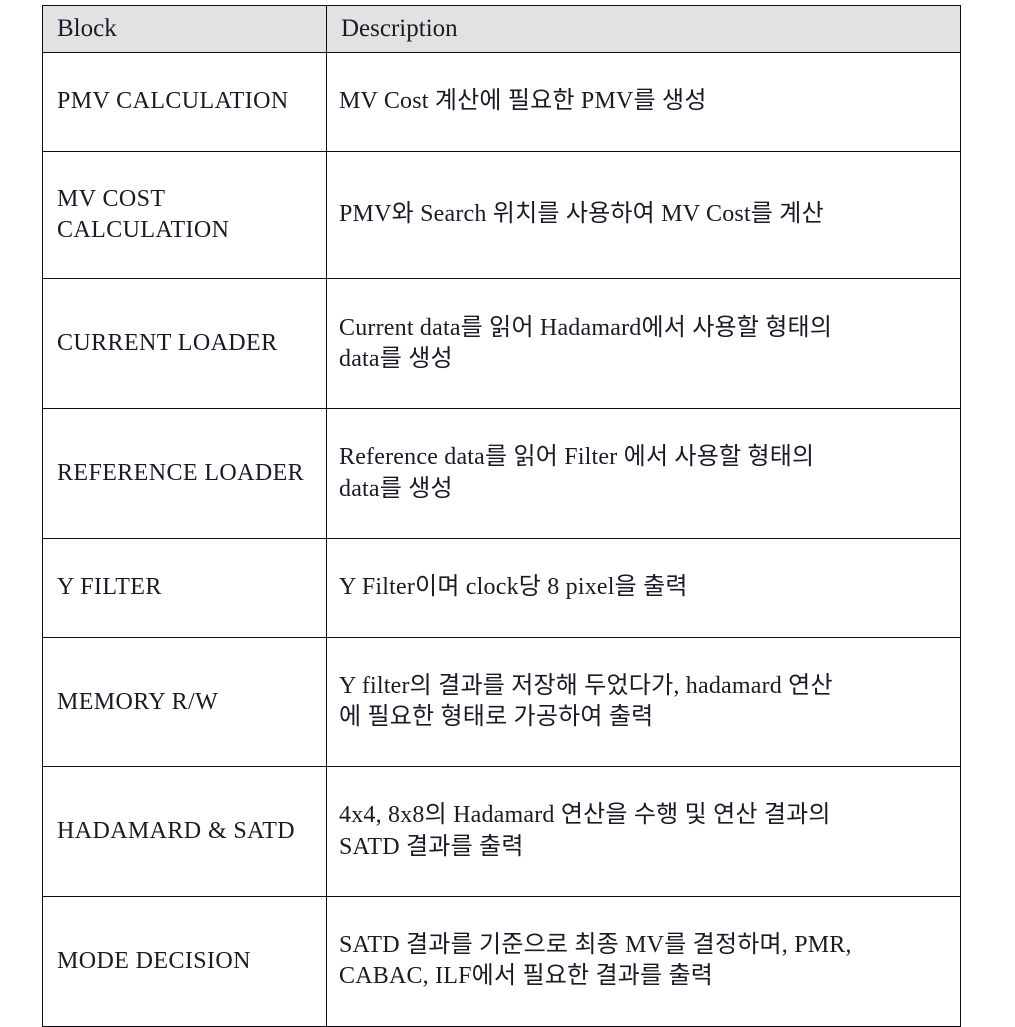  Describe the element at coordinates (167, 343) in the screenshot. I see `block-name-text: CURRENT LOADER` at that location.